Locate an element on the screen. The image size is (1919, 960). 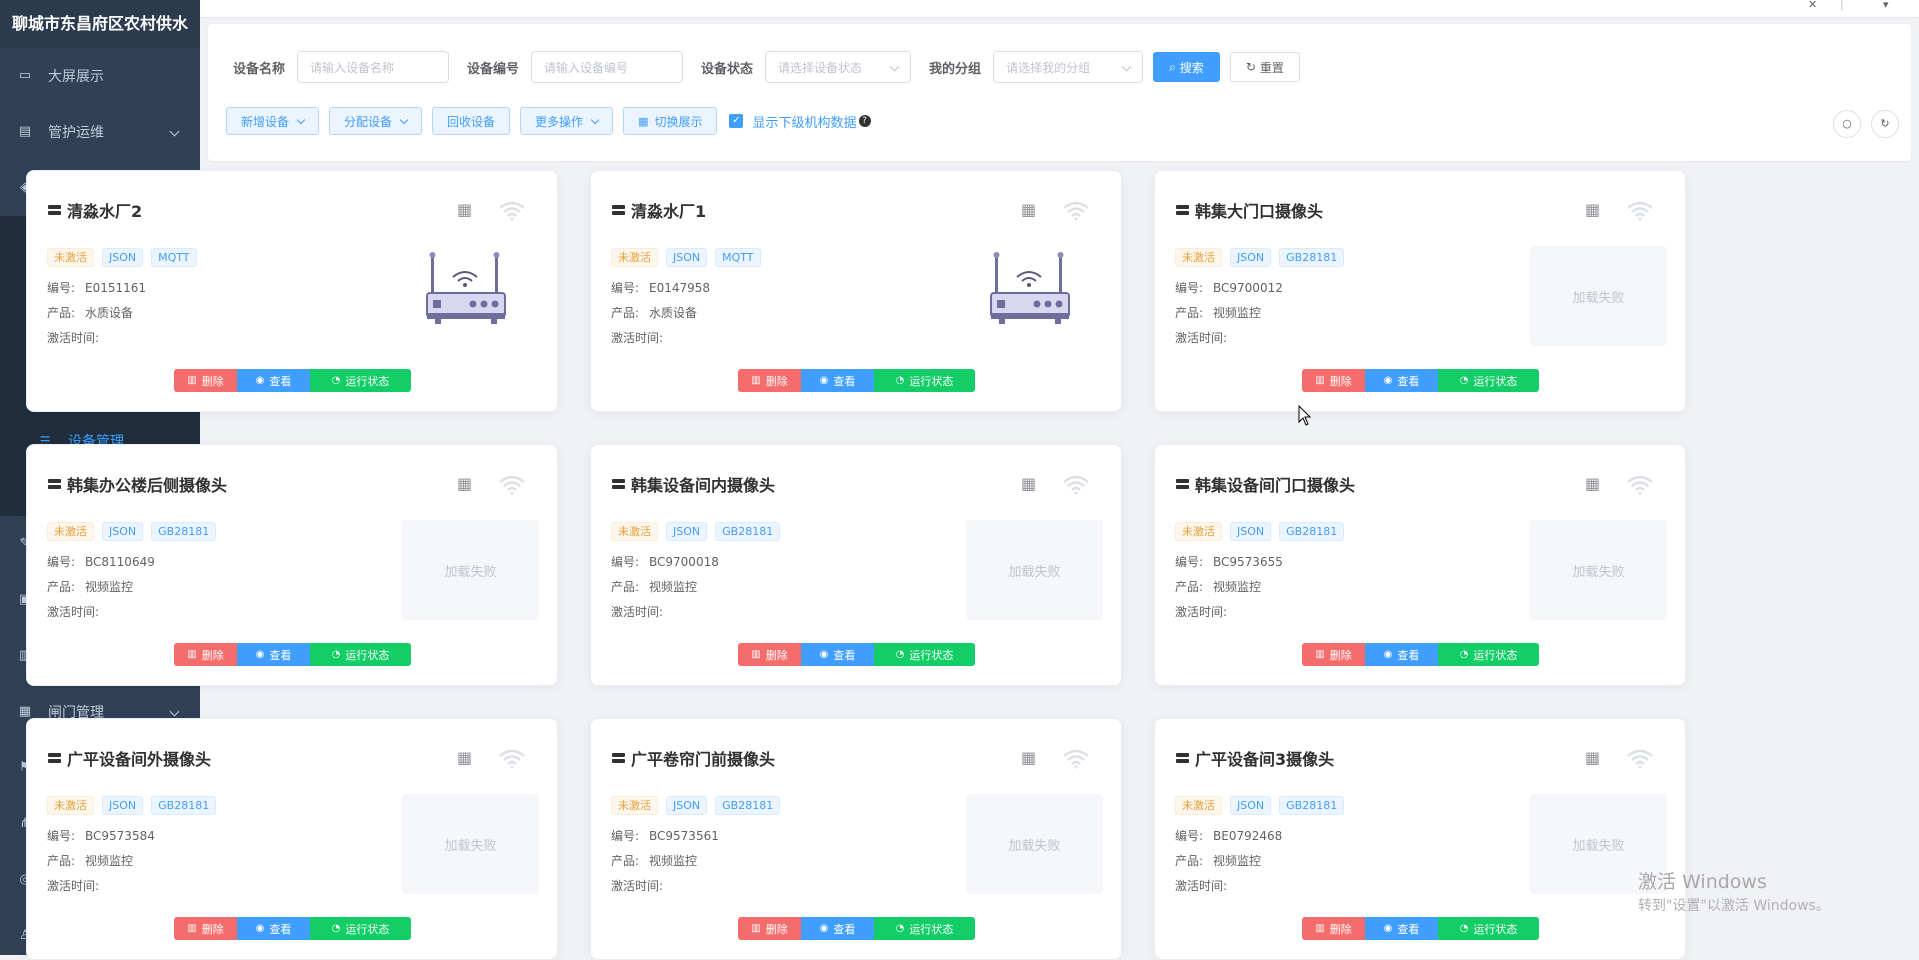
eye-icon: ◉ is located at coordinates (1388, 380).